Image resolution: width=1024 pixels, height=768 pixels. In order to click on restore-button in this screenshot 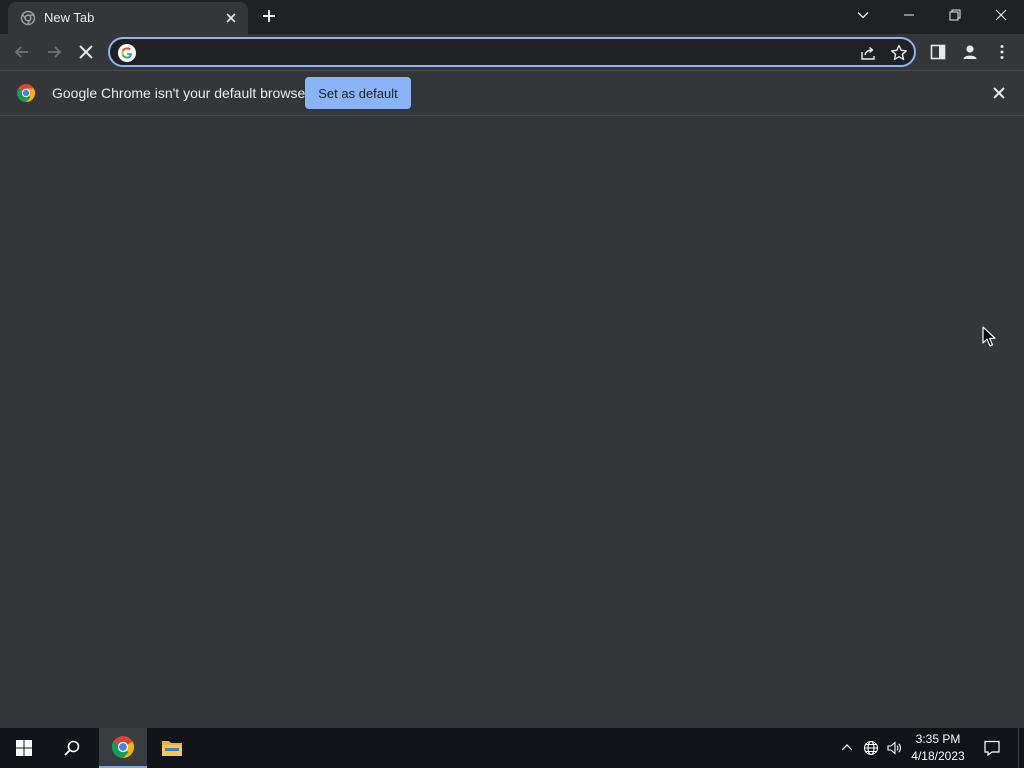, I will do `click(955, 15)`.